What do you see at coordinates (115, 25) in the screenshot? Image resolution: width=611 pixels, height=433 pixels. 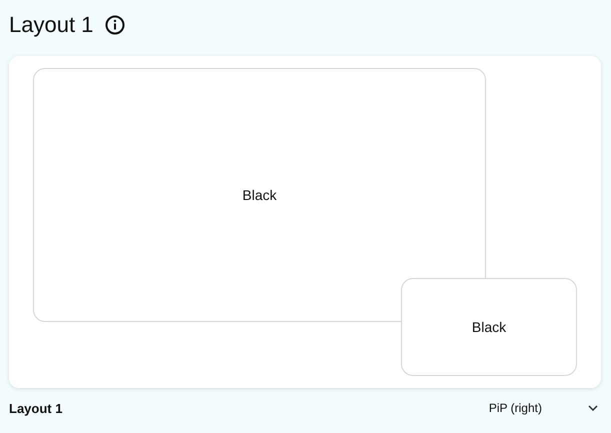 I see `info-icon` at bounding box center [115, 25].